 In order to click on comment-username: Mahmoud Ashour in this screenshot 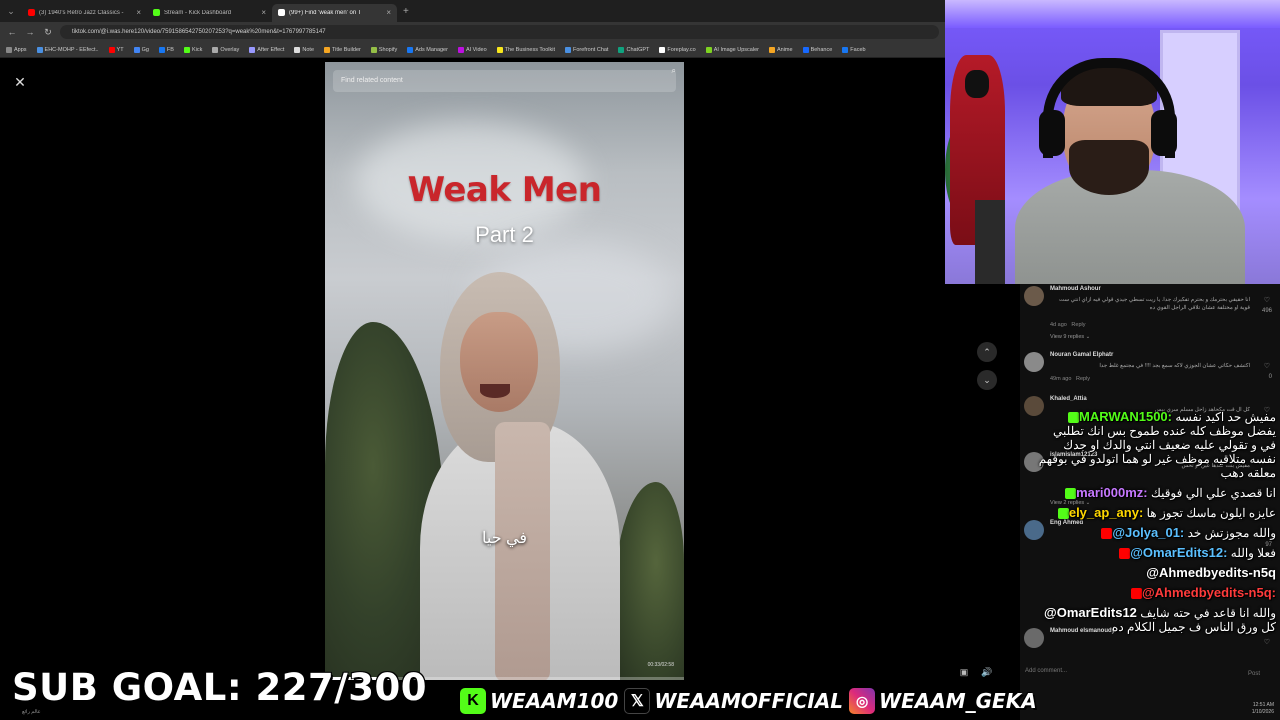, I will do `click(1075, 289)`.